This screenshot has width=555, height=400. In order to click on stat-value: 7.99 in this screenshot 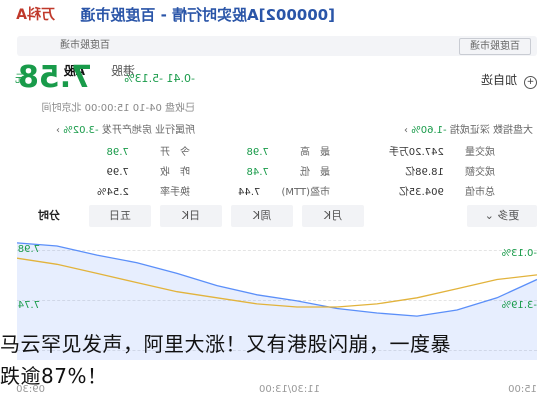, I will do `click(117, 172)`.